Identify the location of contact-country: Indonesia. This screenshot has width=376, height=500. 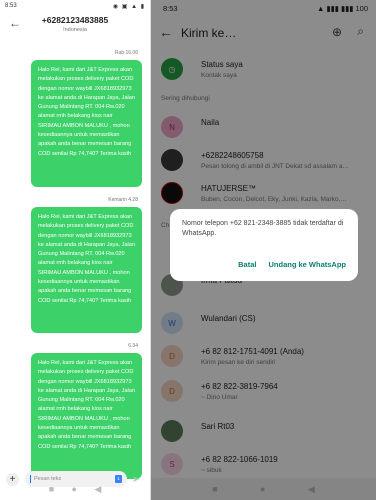
(75, 30).